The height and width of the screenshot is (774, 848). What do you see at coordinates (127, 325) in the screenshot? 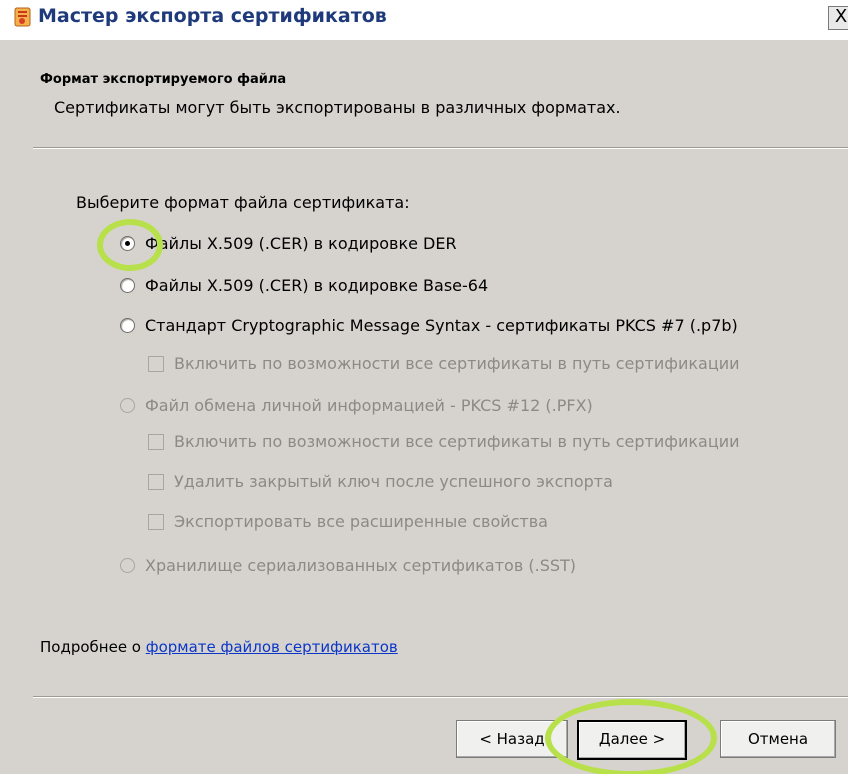
I see `radio-pkcs7` at bounding box center [127, 325].